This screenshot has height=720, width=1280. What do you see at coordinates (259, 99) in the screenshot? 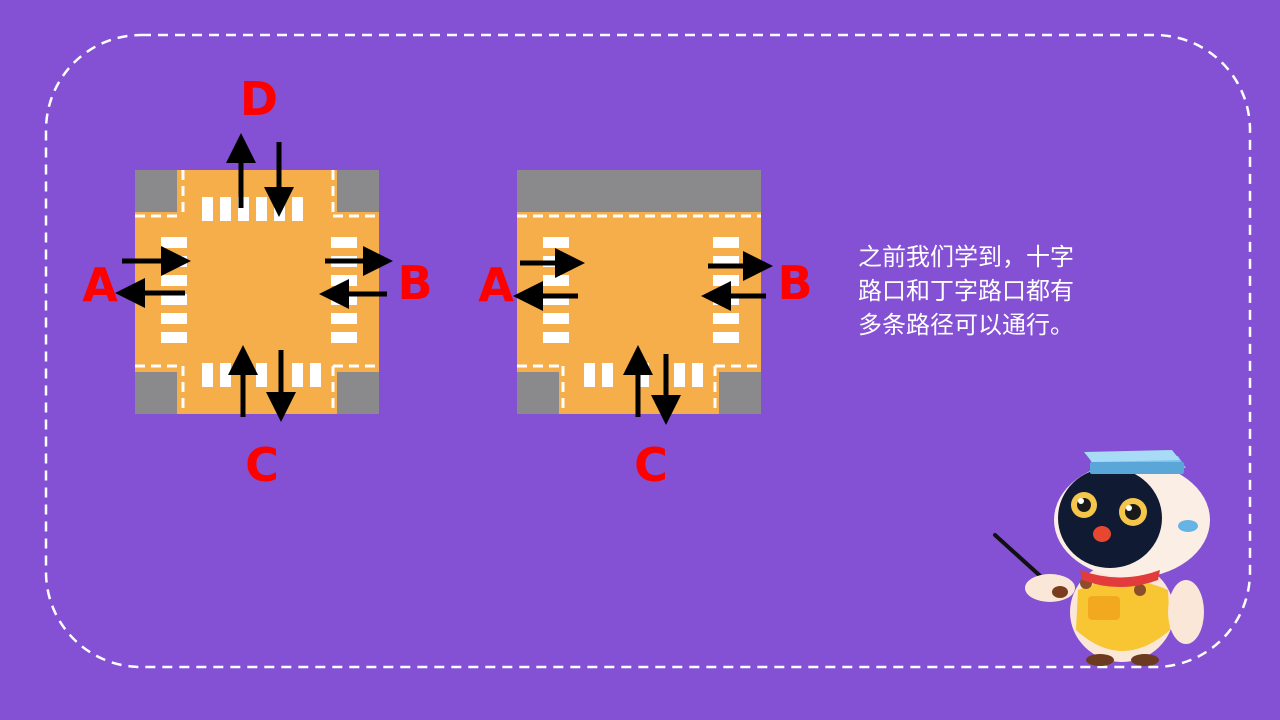
I see `crossroad-label-d: D` at bounding box center [259, 99].